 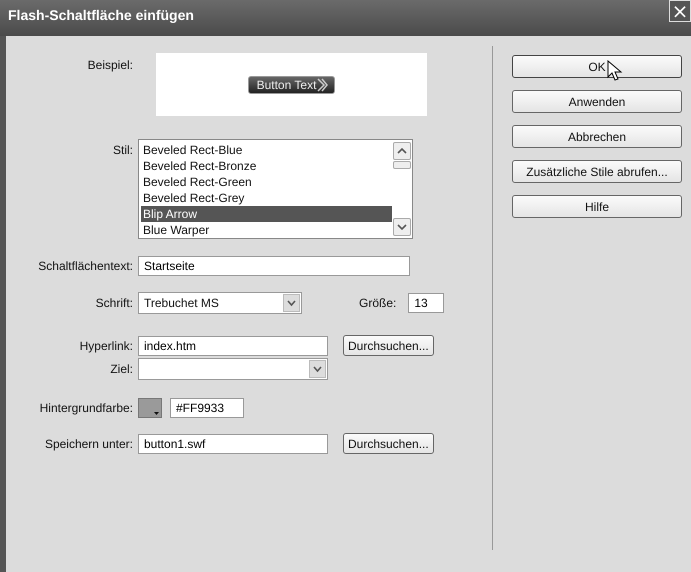 What do you see at coordinates (233, 346) in the screenshot?
I see `text-field: index.htm` at bounding box center [233, 346].